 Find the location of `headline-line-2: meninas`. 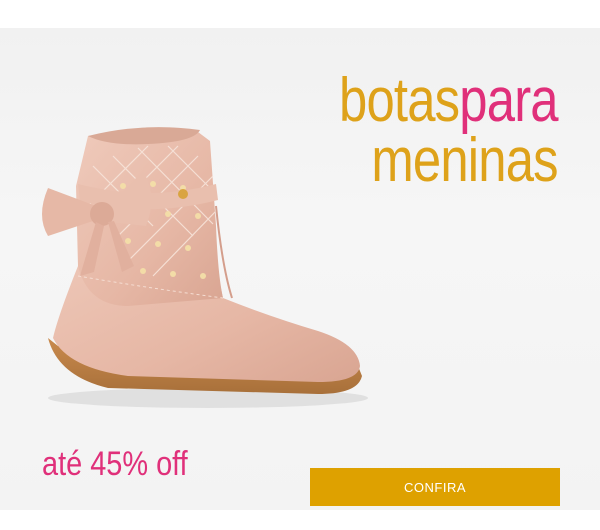

headline-line-2: meninas is located at coordinates (465, 160).